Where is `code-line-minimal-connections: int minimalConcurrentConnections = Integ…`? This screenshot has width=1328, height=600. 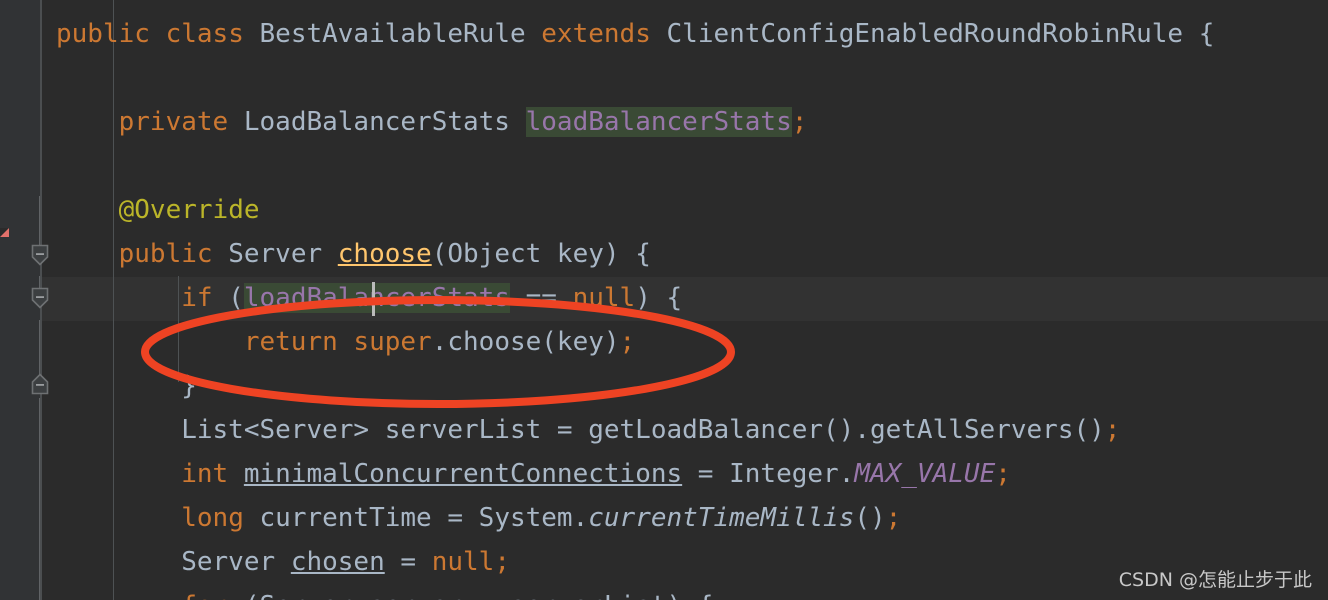
code-line-minimal-connections: int minimalConcurrentConnections = Integ… is located at coordinates (533, 474).